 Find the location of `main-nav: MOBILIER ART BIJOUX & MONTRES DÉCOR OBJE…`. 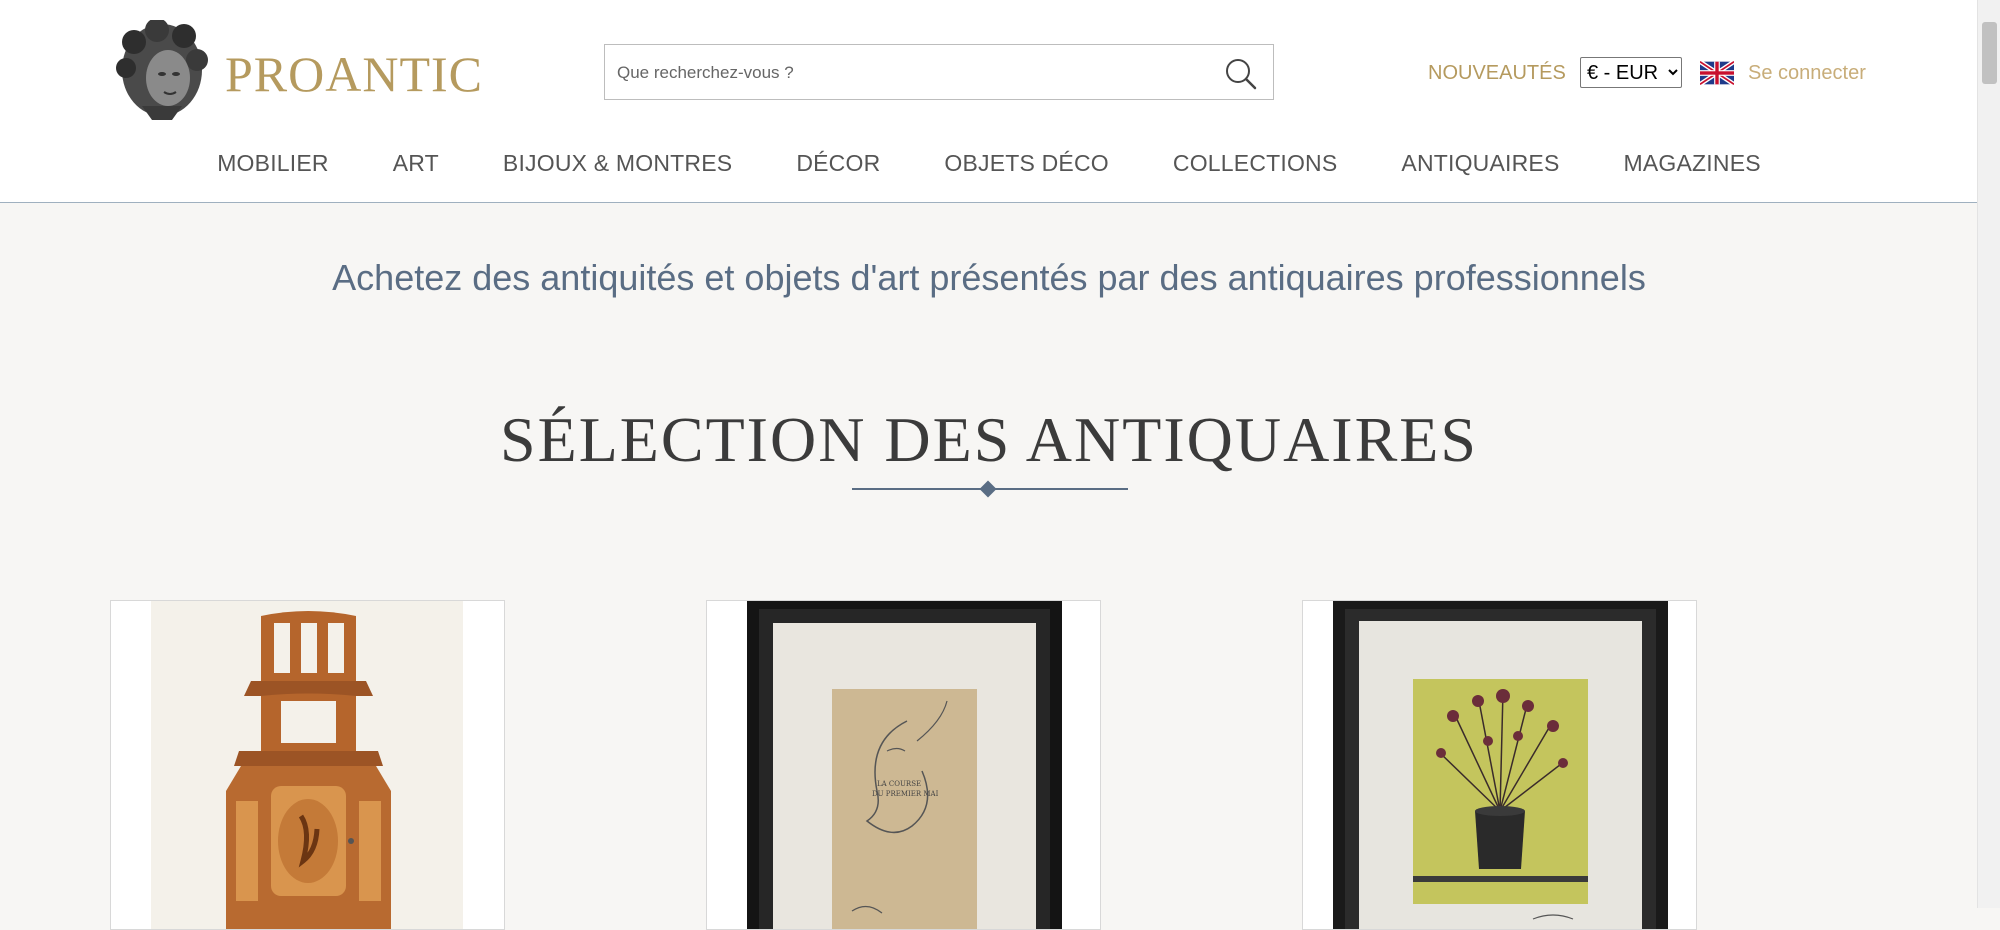

main-nav: MOBILIER ART BIJOUX & MONTRES DÉCOR OBJE… is located at coordinates (989, 164).